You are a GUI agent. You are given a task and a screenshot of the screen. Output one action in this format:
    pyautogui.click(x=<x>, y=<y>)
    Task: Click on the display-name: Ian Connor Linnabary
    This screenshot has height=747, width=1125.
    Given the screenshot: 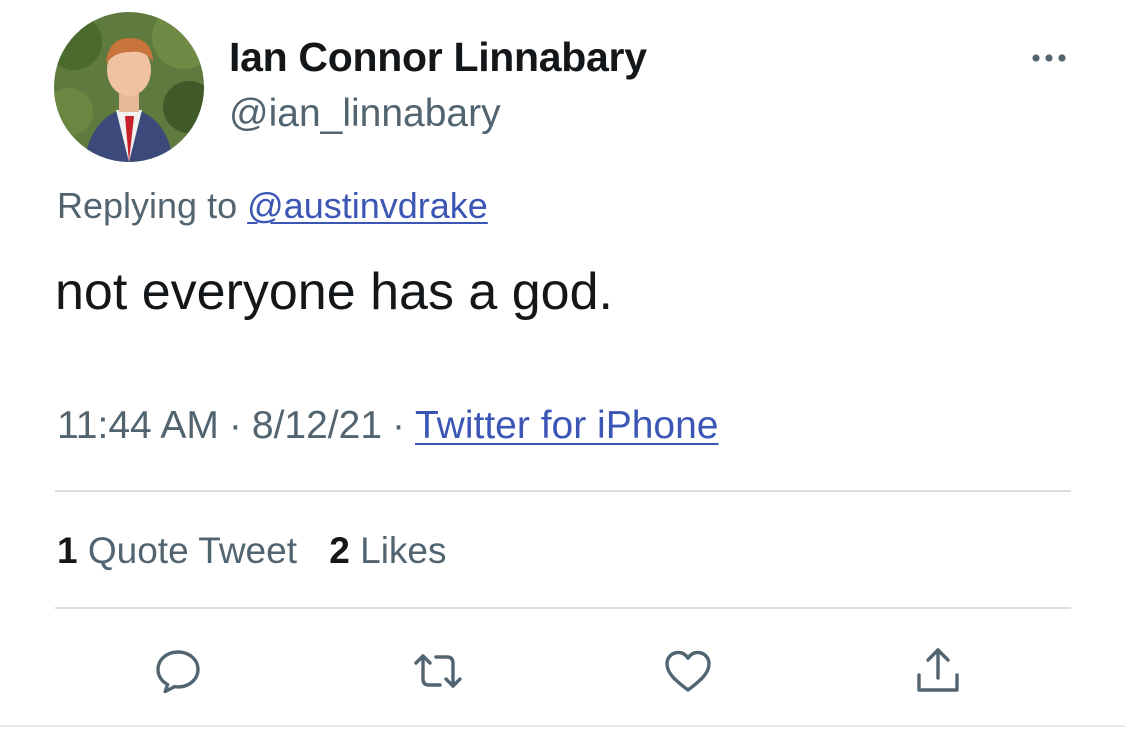 What is the action you would take?
    pyautogui.click(x=438, y=57)
    